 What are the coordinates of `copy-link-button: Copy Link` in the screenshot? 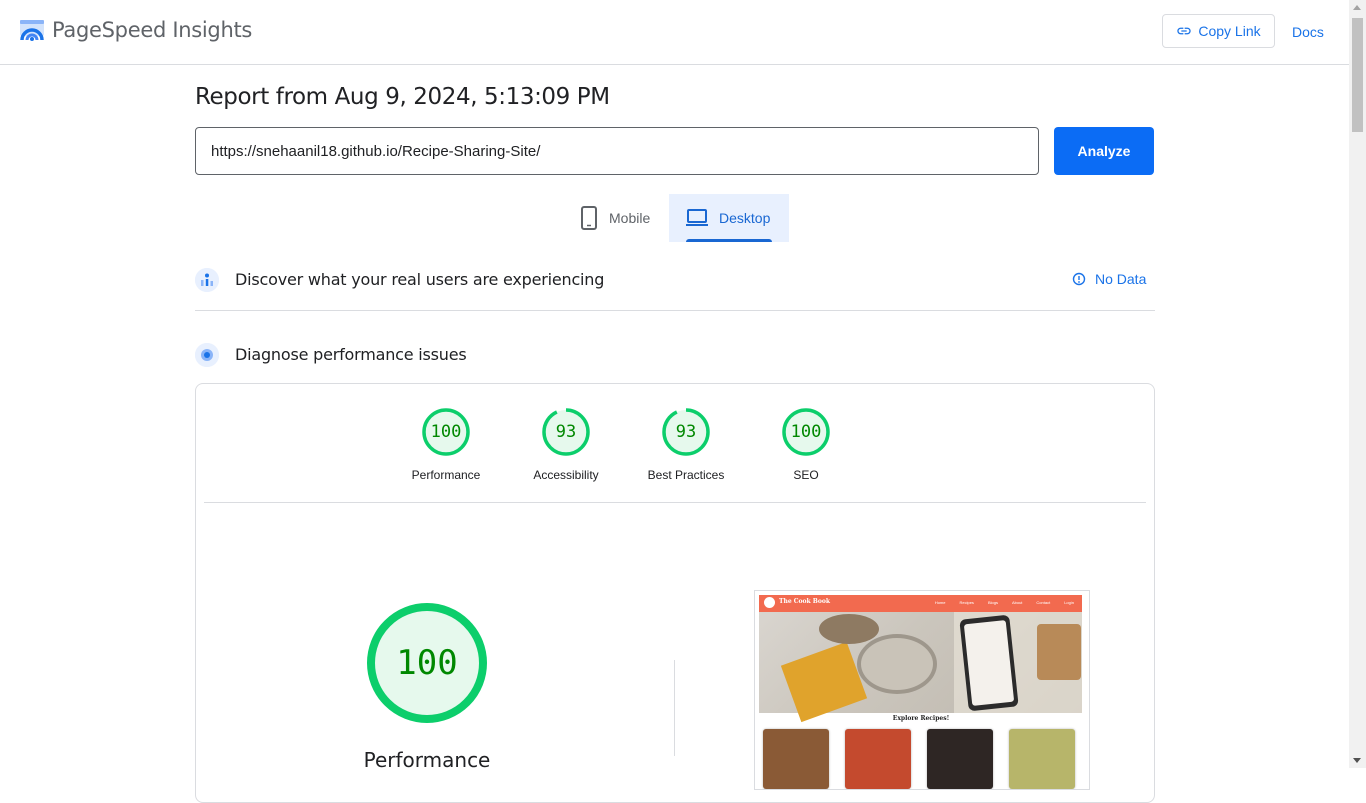 It's located at (1218, 31).